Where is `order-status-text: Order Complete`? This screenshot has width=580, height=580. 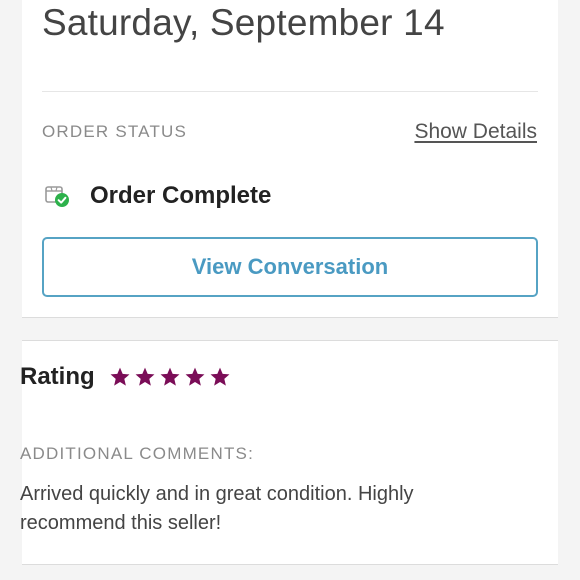 order-status-text: Order Complete is located at coordinates (181, 195).